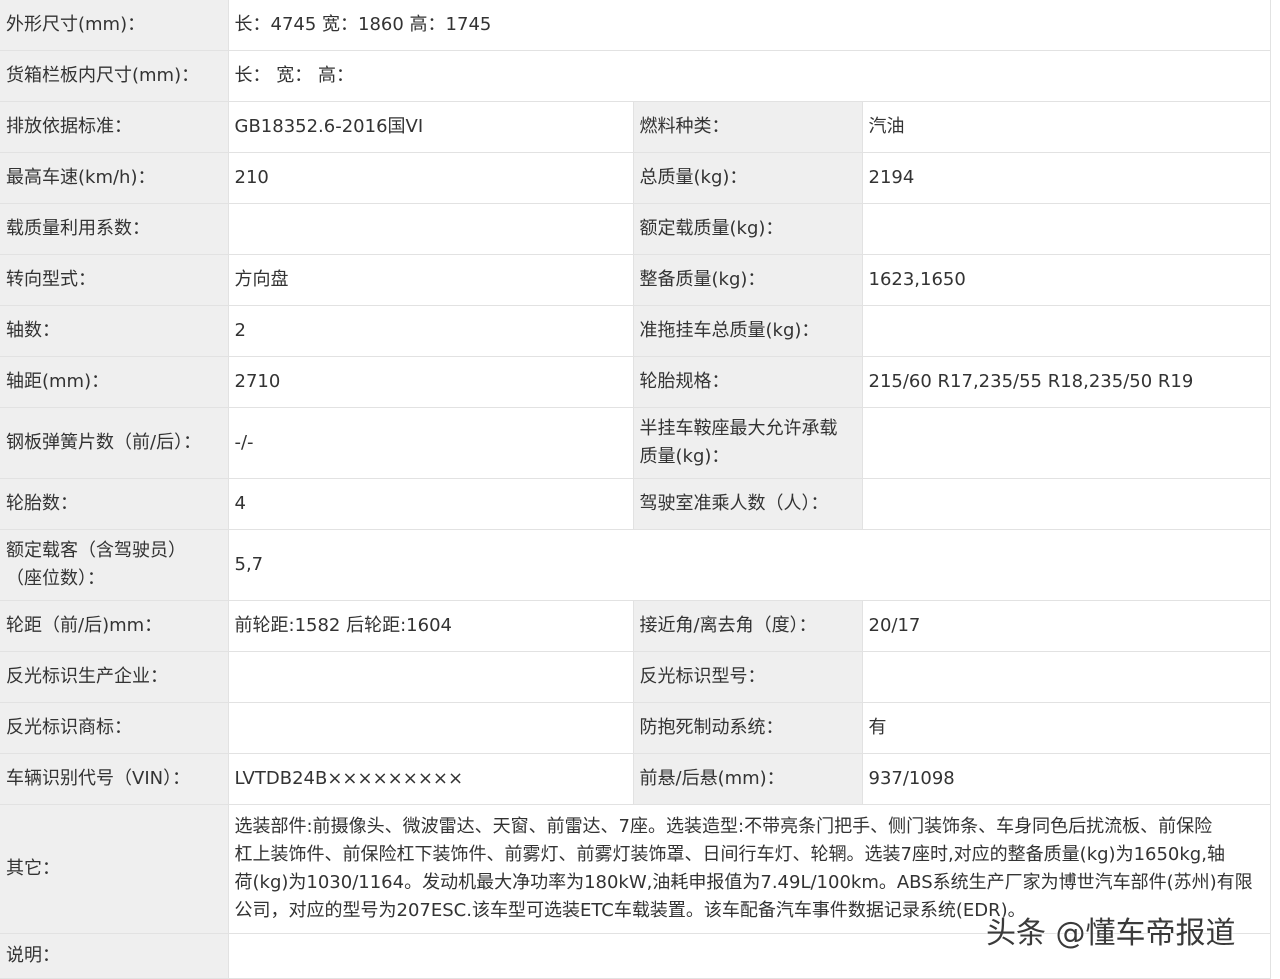 The image size is (1280, 979). I want to click on row-rated-passengers: 额定载客（含驾驶员） （座位数）： 5,7, so click(635, 565).